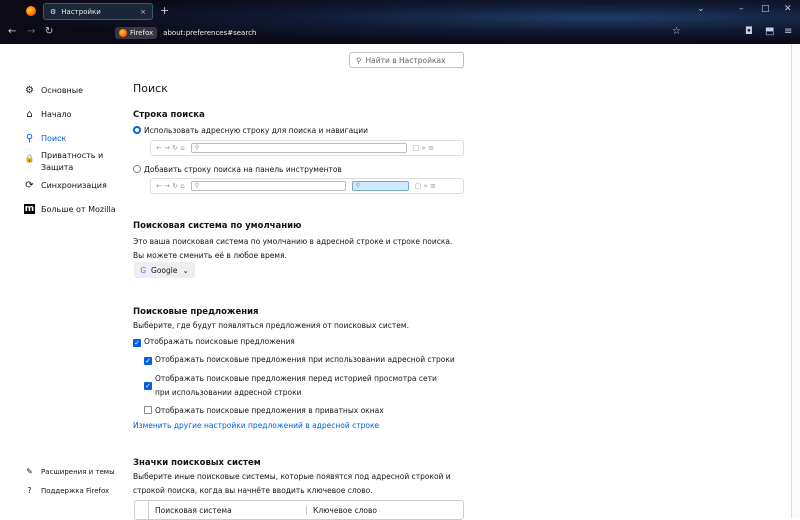 Image resolution: width=800 pixels, height=520 pixels. Describe the element at coordinates (31, 31) in the screenshot. I see `forward-button: →` at that location.